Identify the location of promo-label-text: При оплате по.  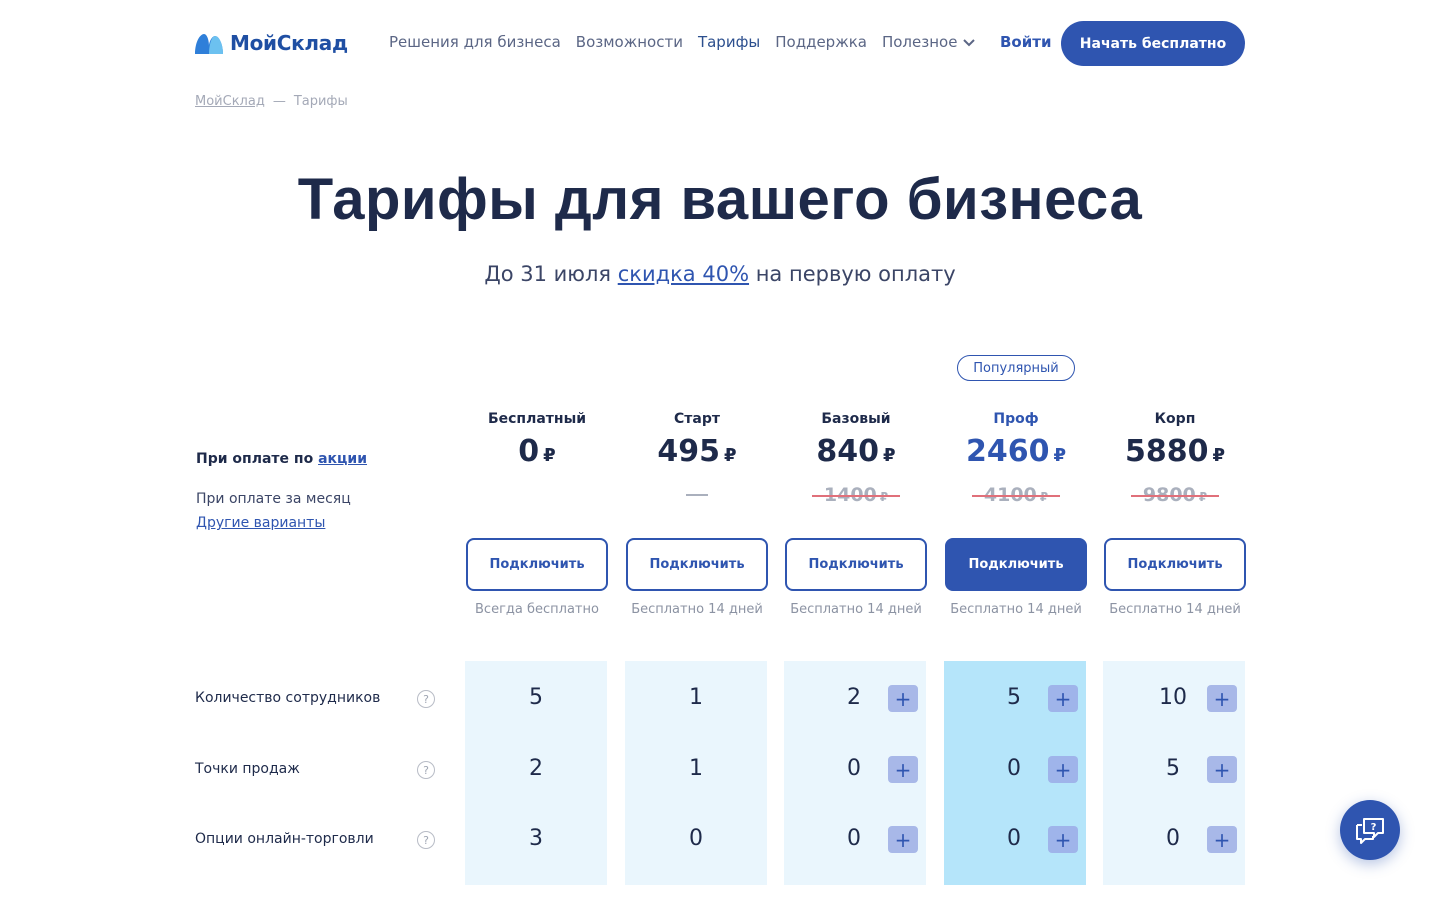
(257, 459).